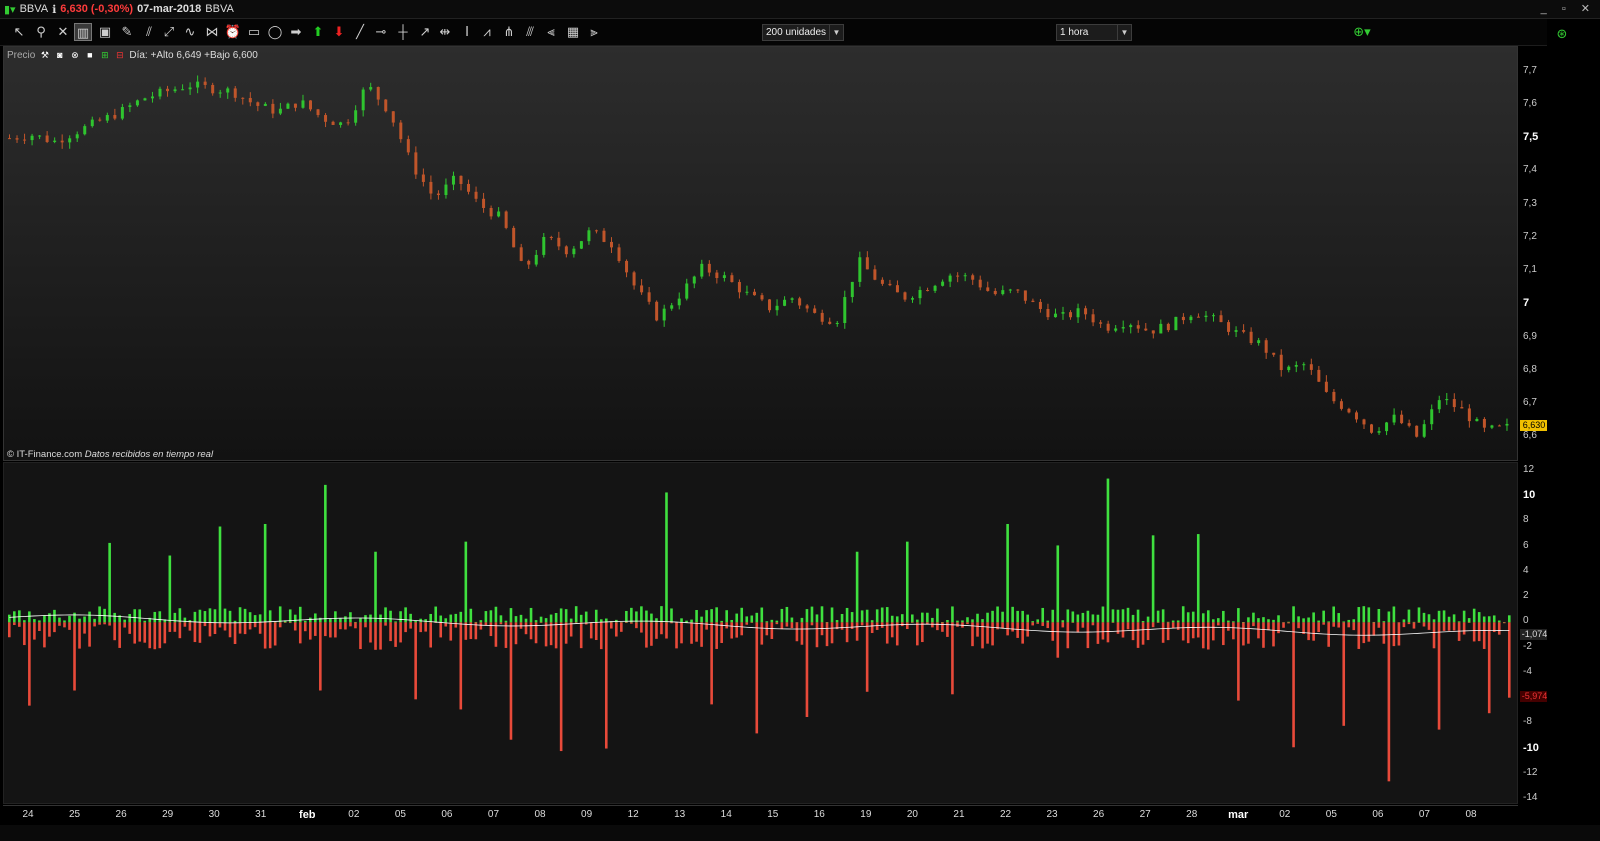  Describe the element at coordinates (296, 32) in the screenshot. I see `arrow-right-icon: ➡` at that location.